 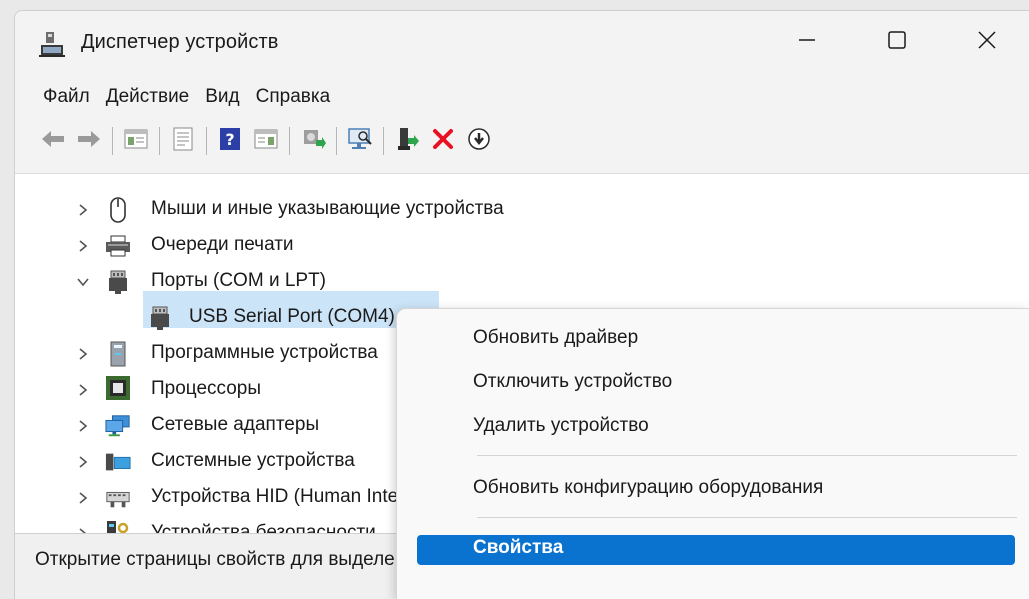 I want to click on action-pane-button, so click(x=266, y=141).